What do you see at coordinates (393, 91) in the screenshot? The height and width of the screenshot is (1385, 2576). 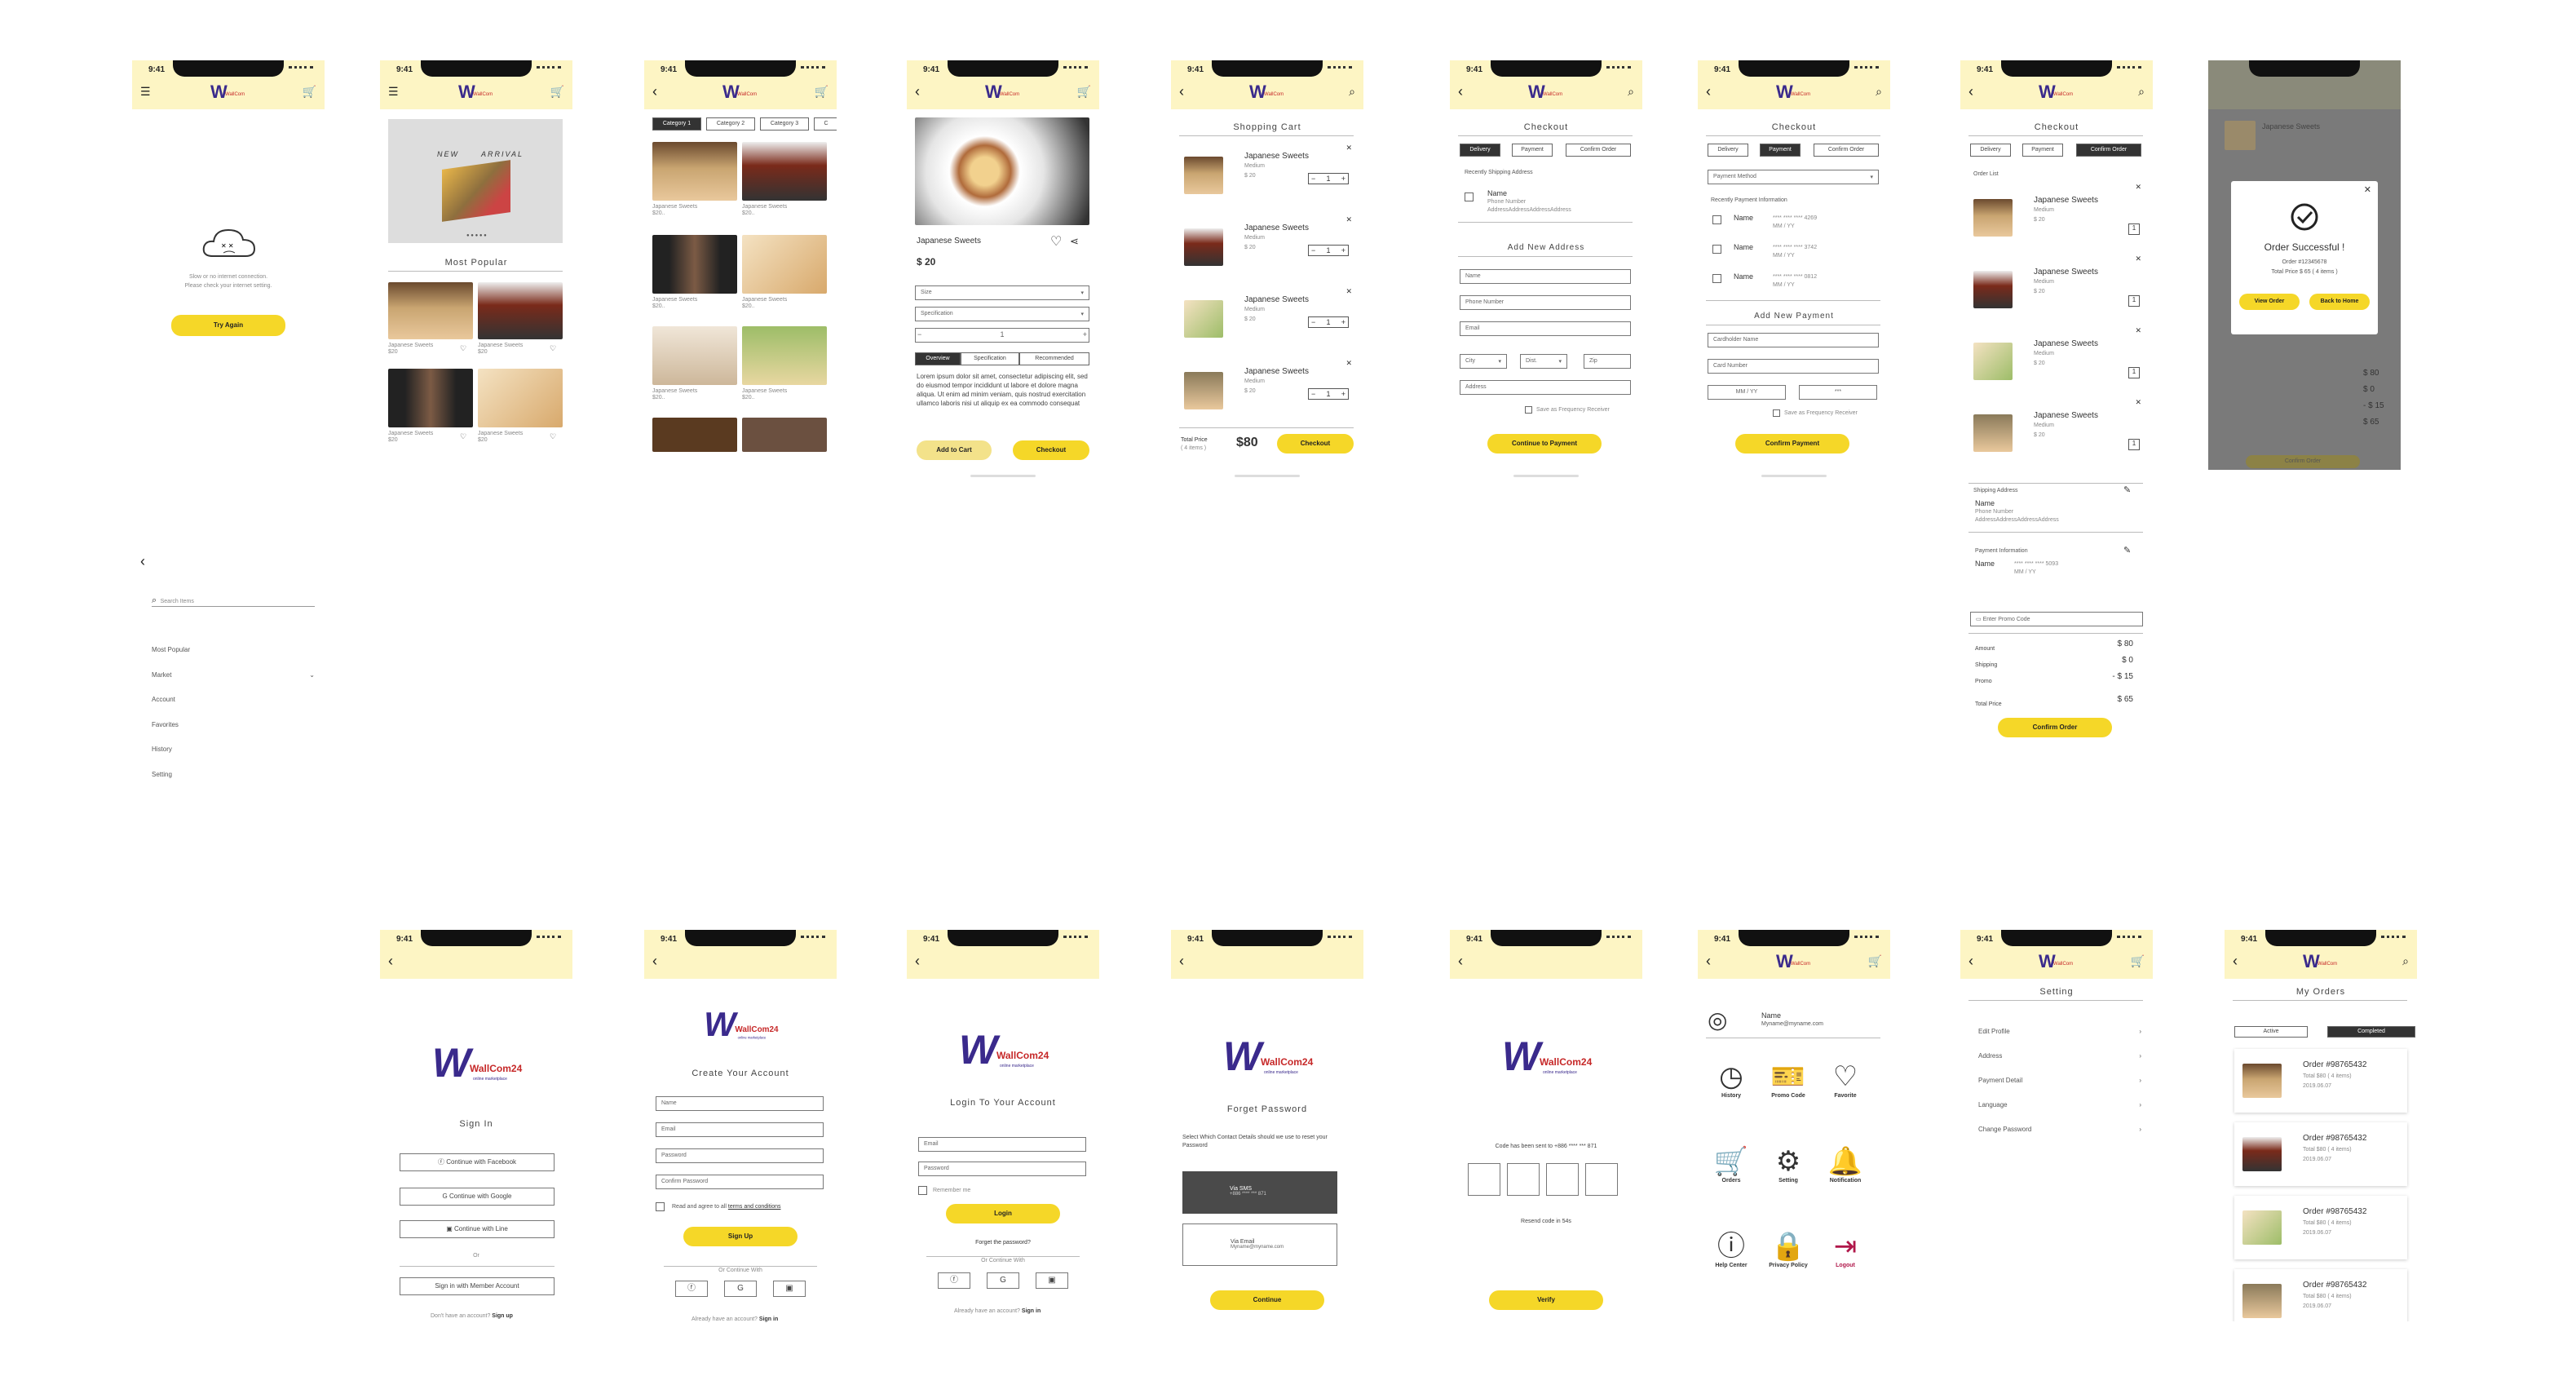 I see `hamburger-icon: ☰` at bounding box center [393, 91].